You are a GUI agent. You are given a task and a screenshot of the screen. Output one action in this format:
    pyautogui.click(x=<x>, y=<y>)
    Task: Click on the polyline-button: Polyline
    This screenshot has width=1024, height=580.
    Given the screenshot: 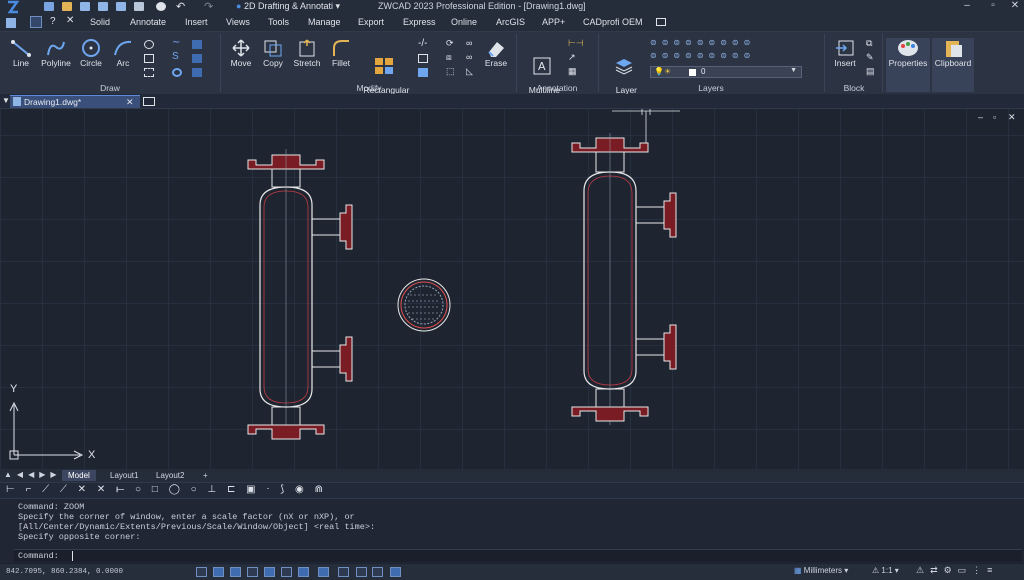 What is the action you would take?
    pyautogui.click(x=56, y=53)
    